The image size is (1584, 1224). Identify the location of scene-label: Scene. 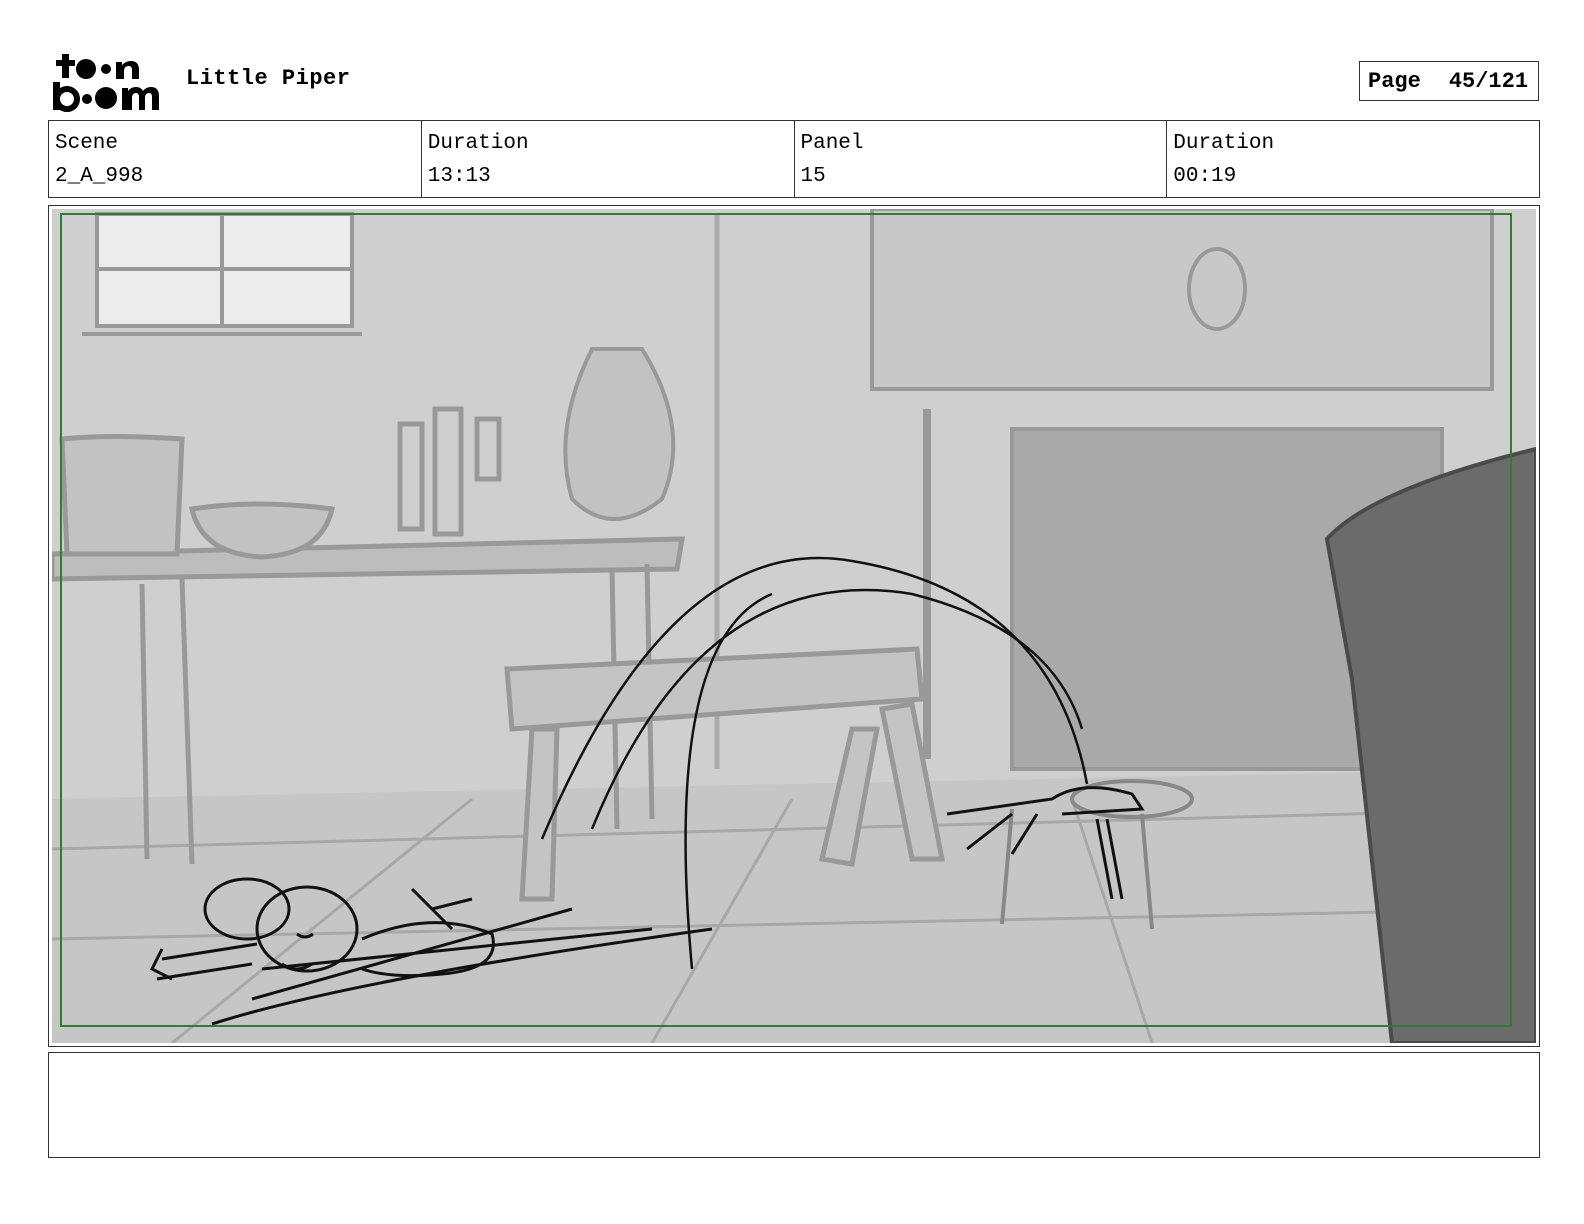
(87, 143).